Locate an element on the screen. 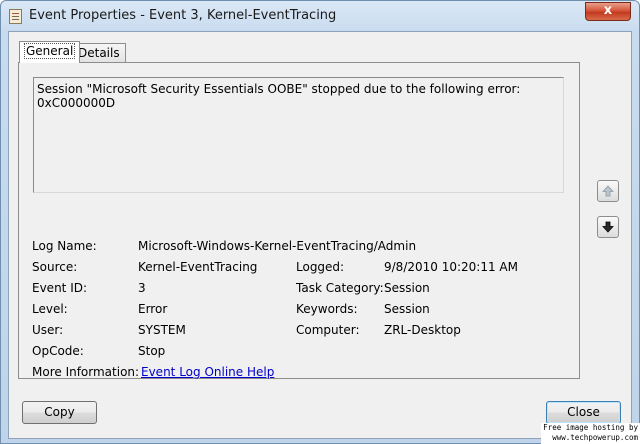  logged-value: 9/8/2010 10:20:11 AM is located at coordinates (451, 267).